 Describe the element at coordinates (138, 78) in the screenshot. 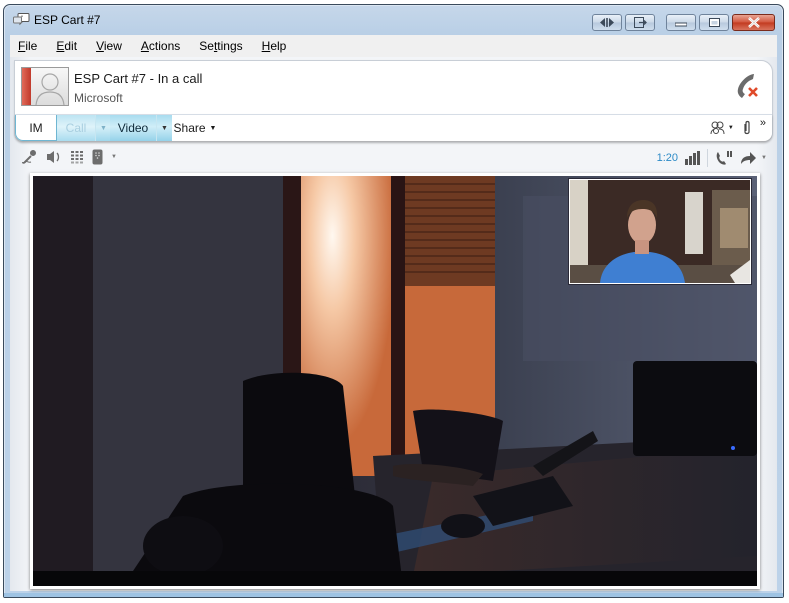

I see `contact-name-status: ESP Cart #7 - In a call` at that location.